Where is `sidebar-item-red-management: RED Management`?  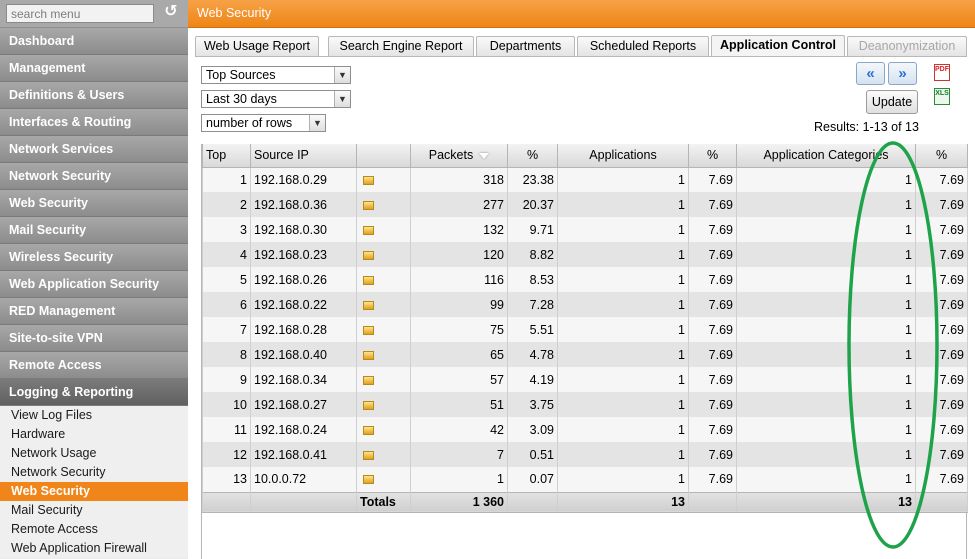 sidebar-item-red-management: RED Management is located at coordinates (94, 311).